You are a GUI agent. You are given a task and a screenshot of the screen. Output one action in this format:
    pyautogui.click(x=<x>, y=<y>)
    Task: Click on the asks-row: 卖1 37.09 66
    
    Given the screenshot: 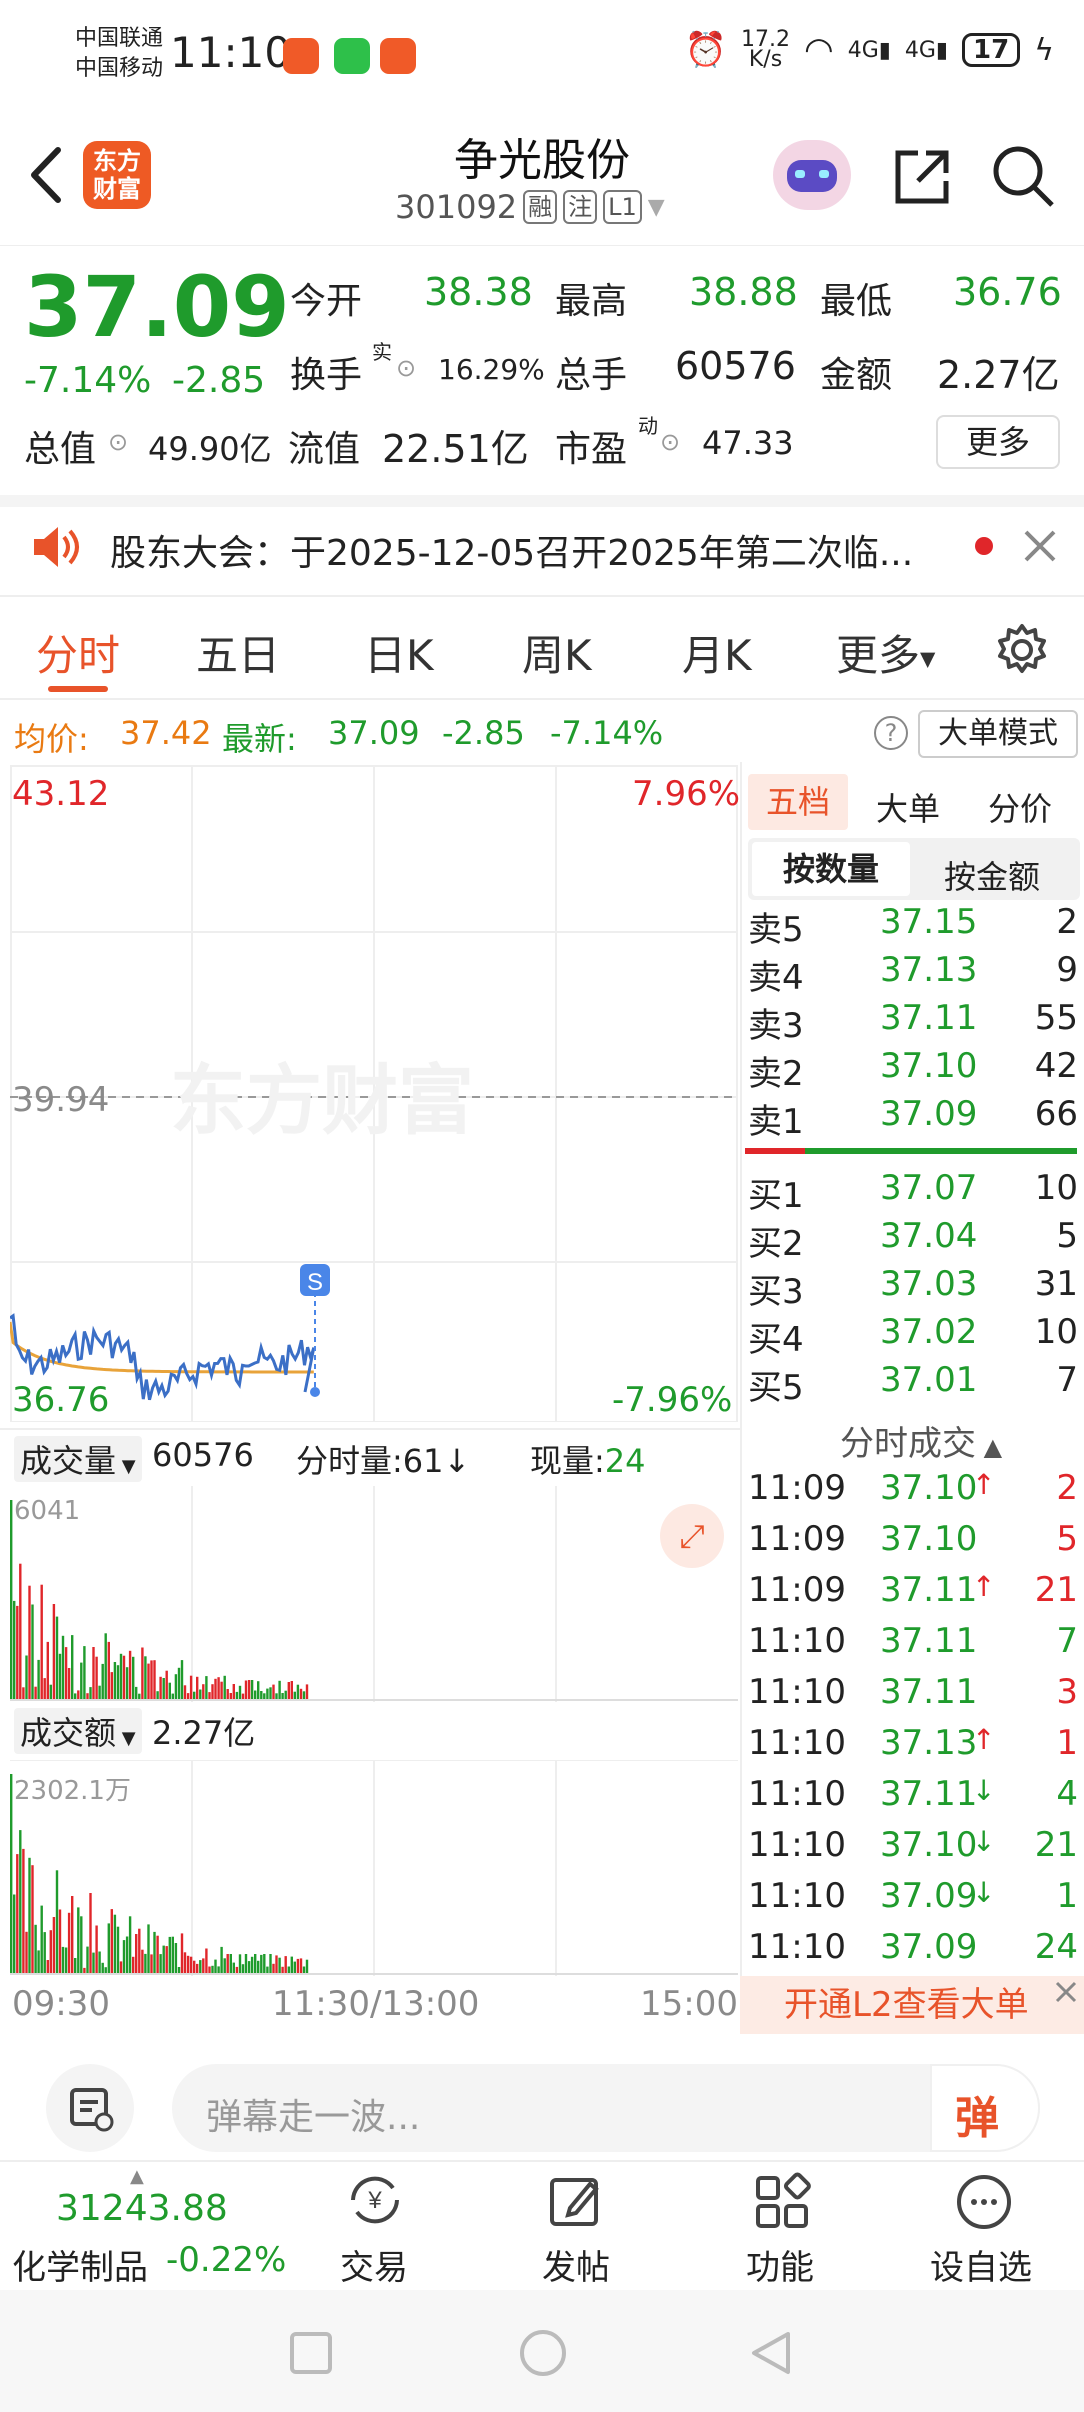 What is the action you would take?
    pyautogui.click(x=913, y=1118)
    